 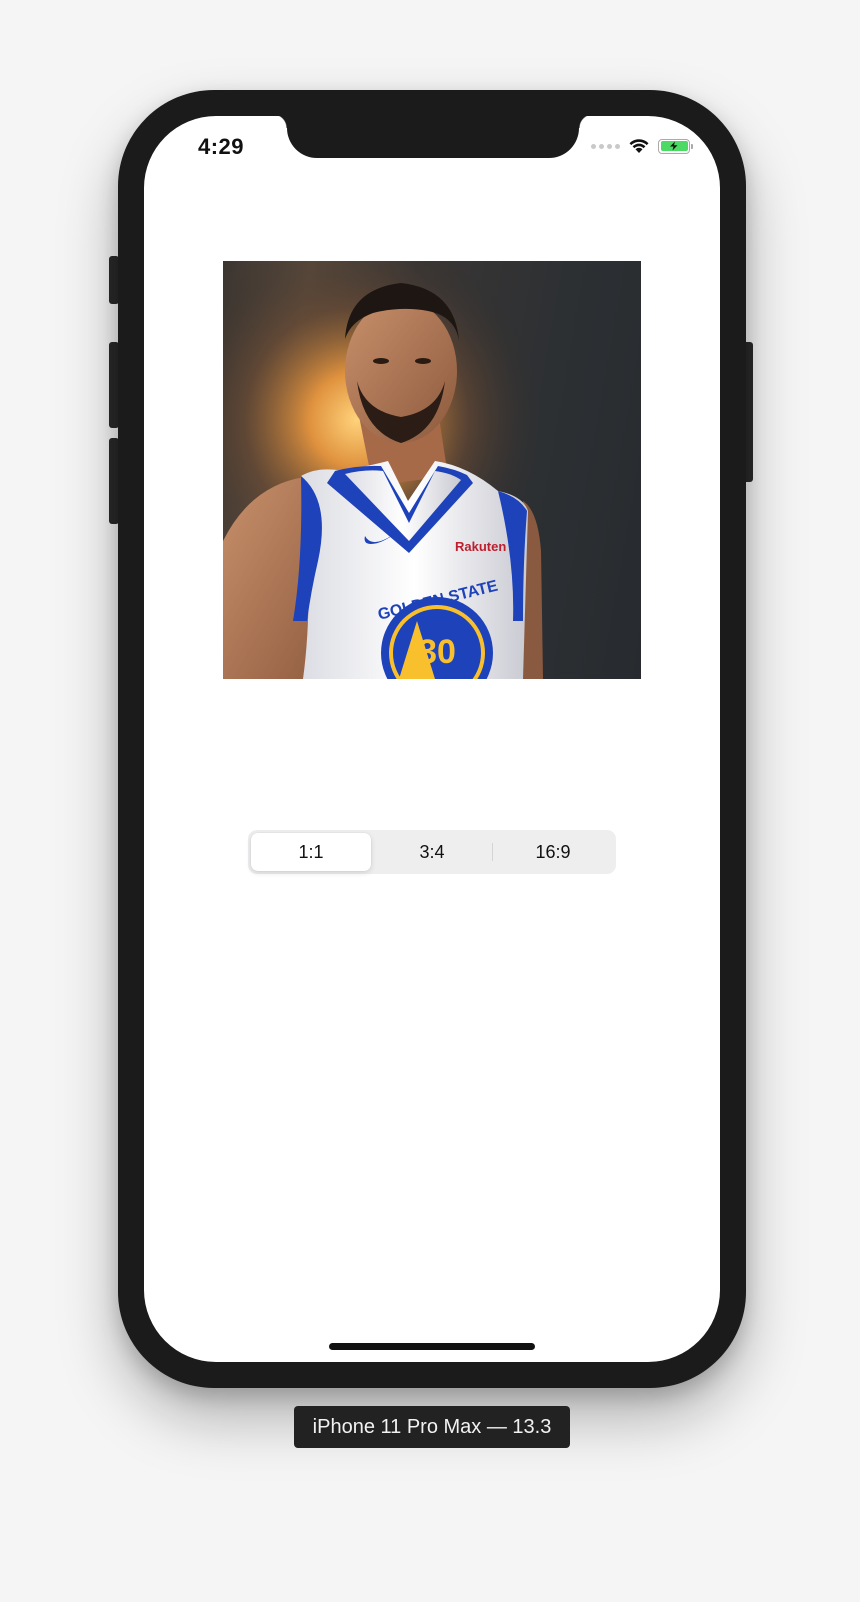 What do you see at coordinates (221, 146) in the screenshot?
I see `status-time: 4:29` at bounding box center [221, 146].